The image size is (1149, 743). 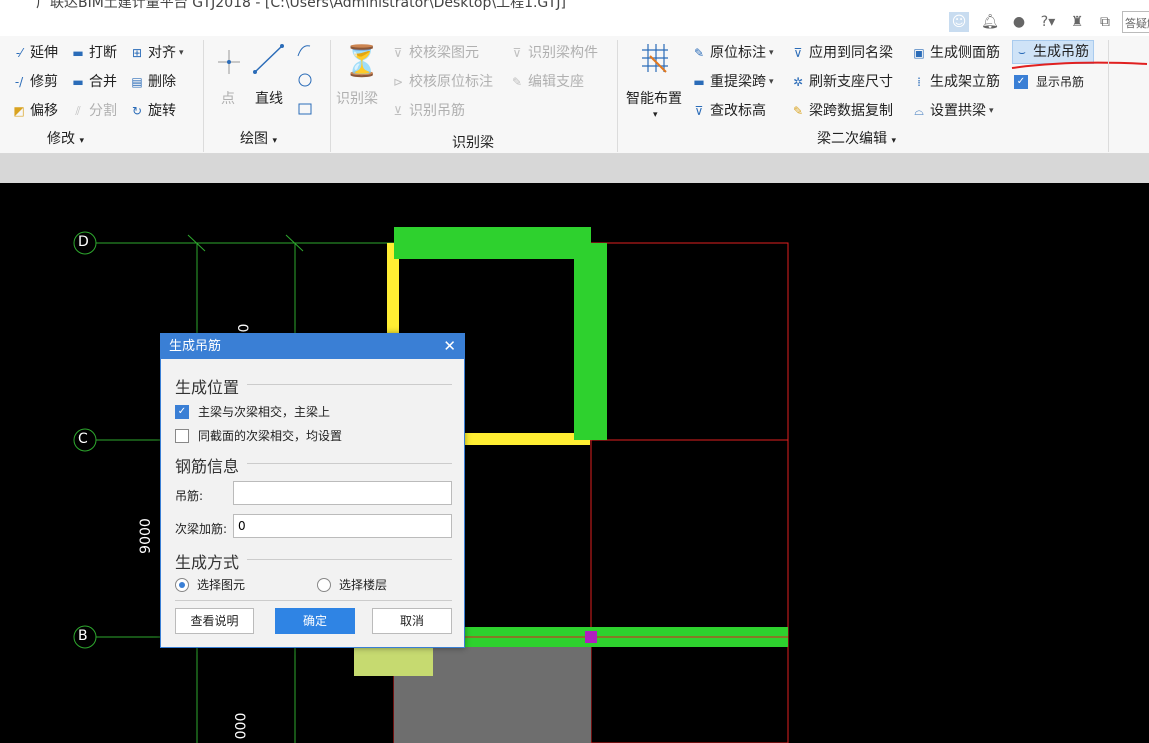 What do you see at coordinates (398, 111) in the screenshot?
I see `identify-hanger-icon: ⊻` at bounding box center [398, 111].